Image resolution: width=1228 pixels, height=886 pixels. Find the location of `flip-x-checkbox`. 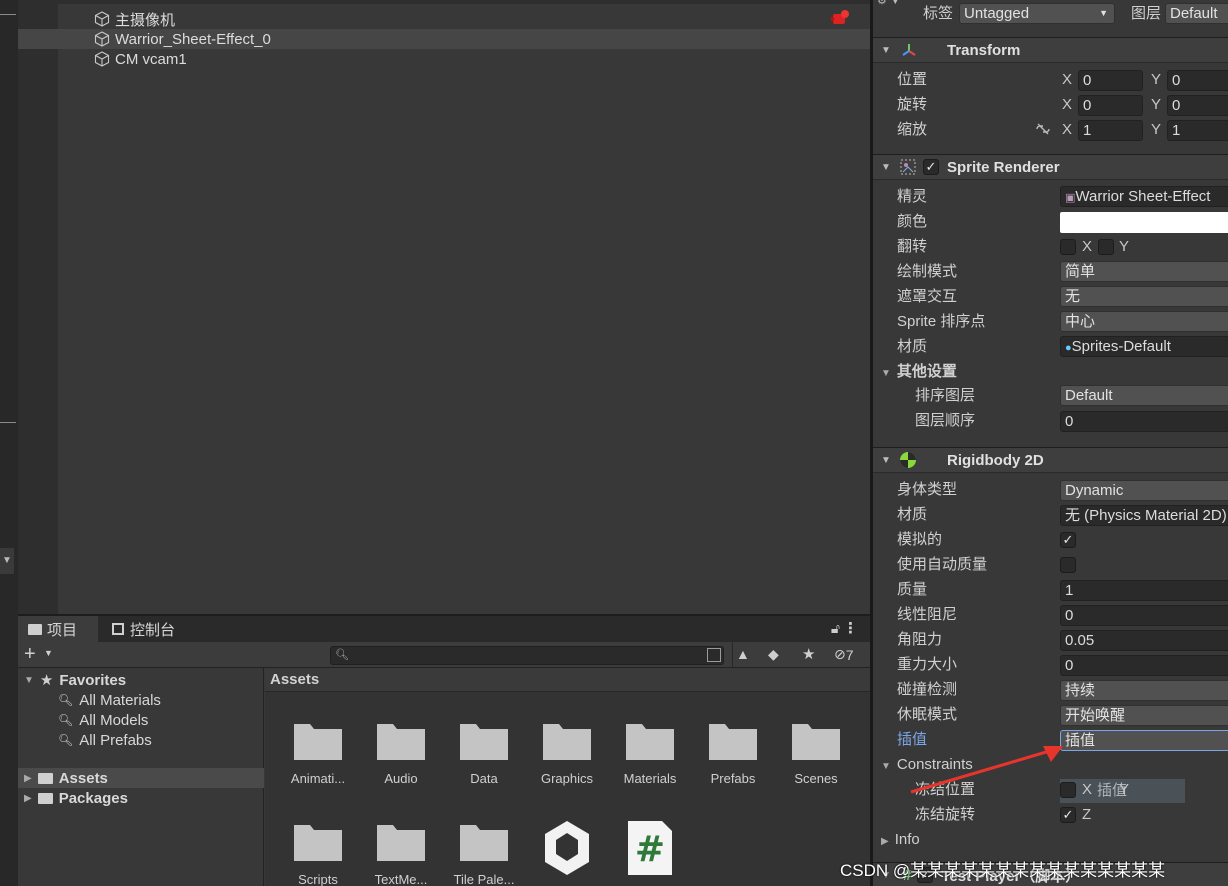

flip-x-checkbox is located at coordinates (1068, 247).